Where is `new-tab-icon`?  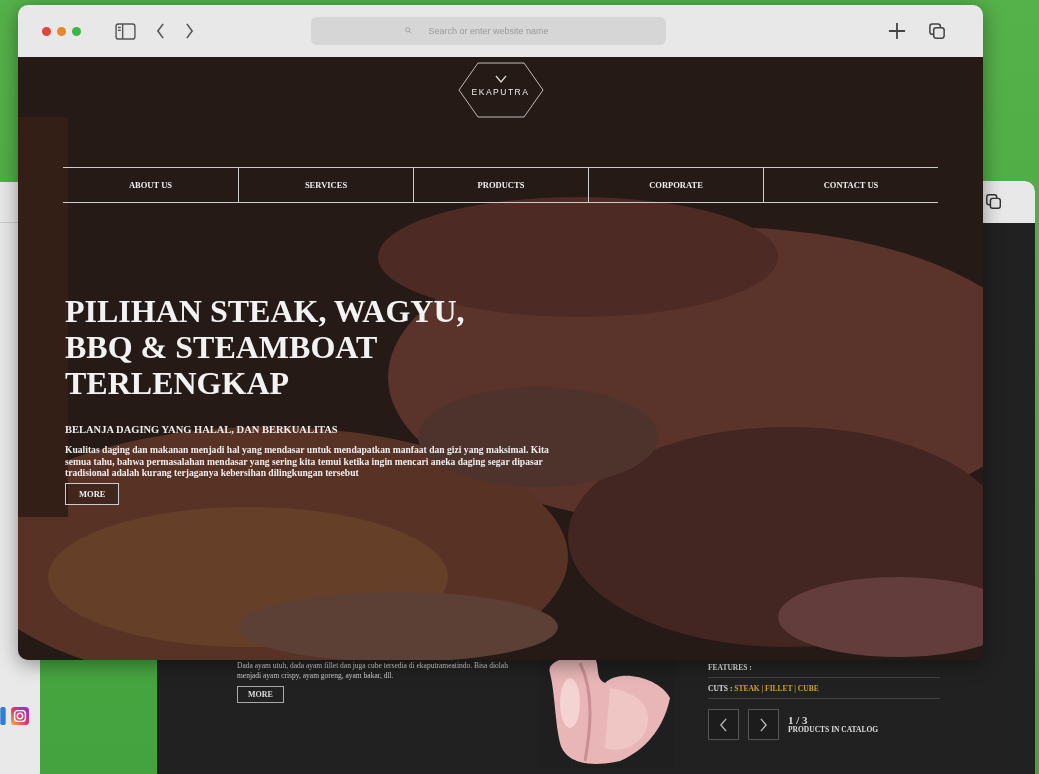
new-tab-icon is located at coordinates (897, 31).